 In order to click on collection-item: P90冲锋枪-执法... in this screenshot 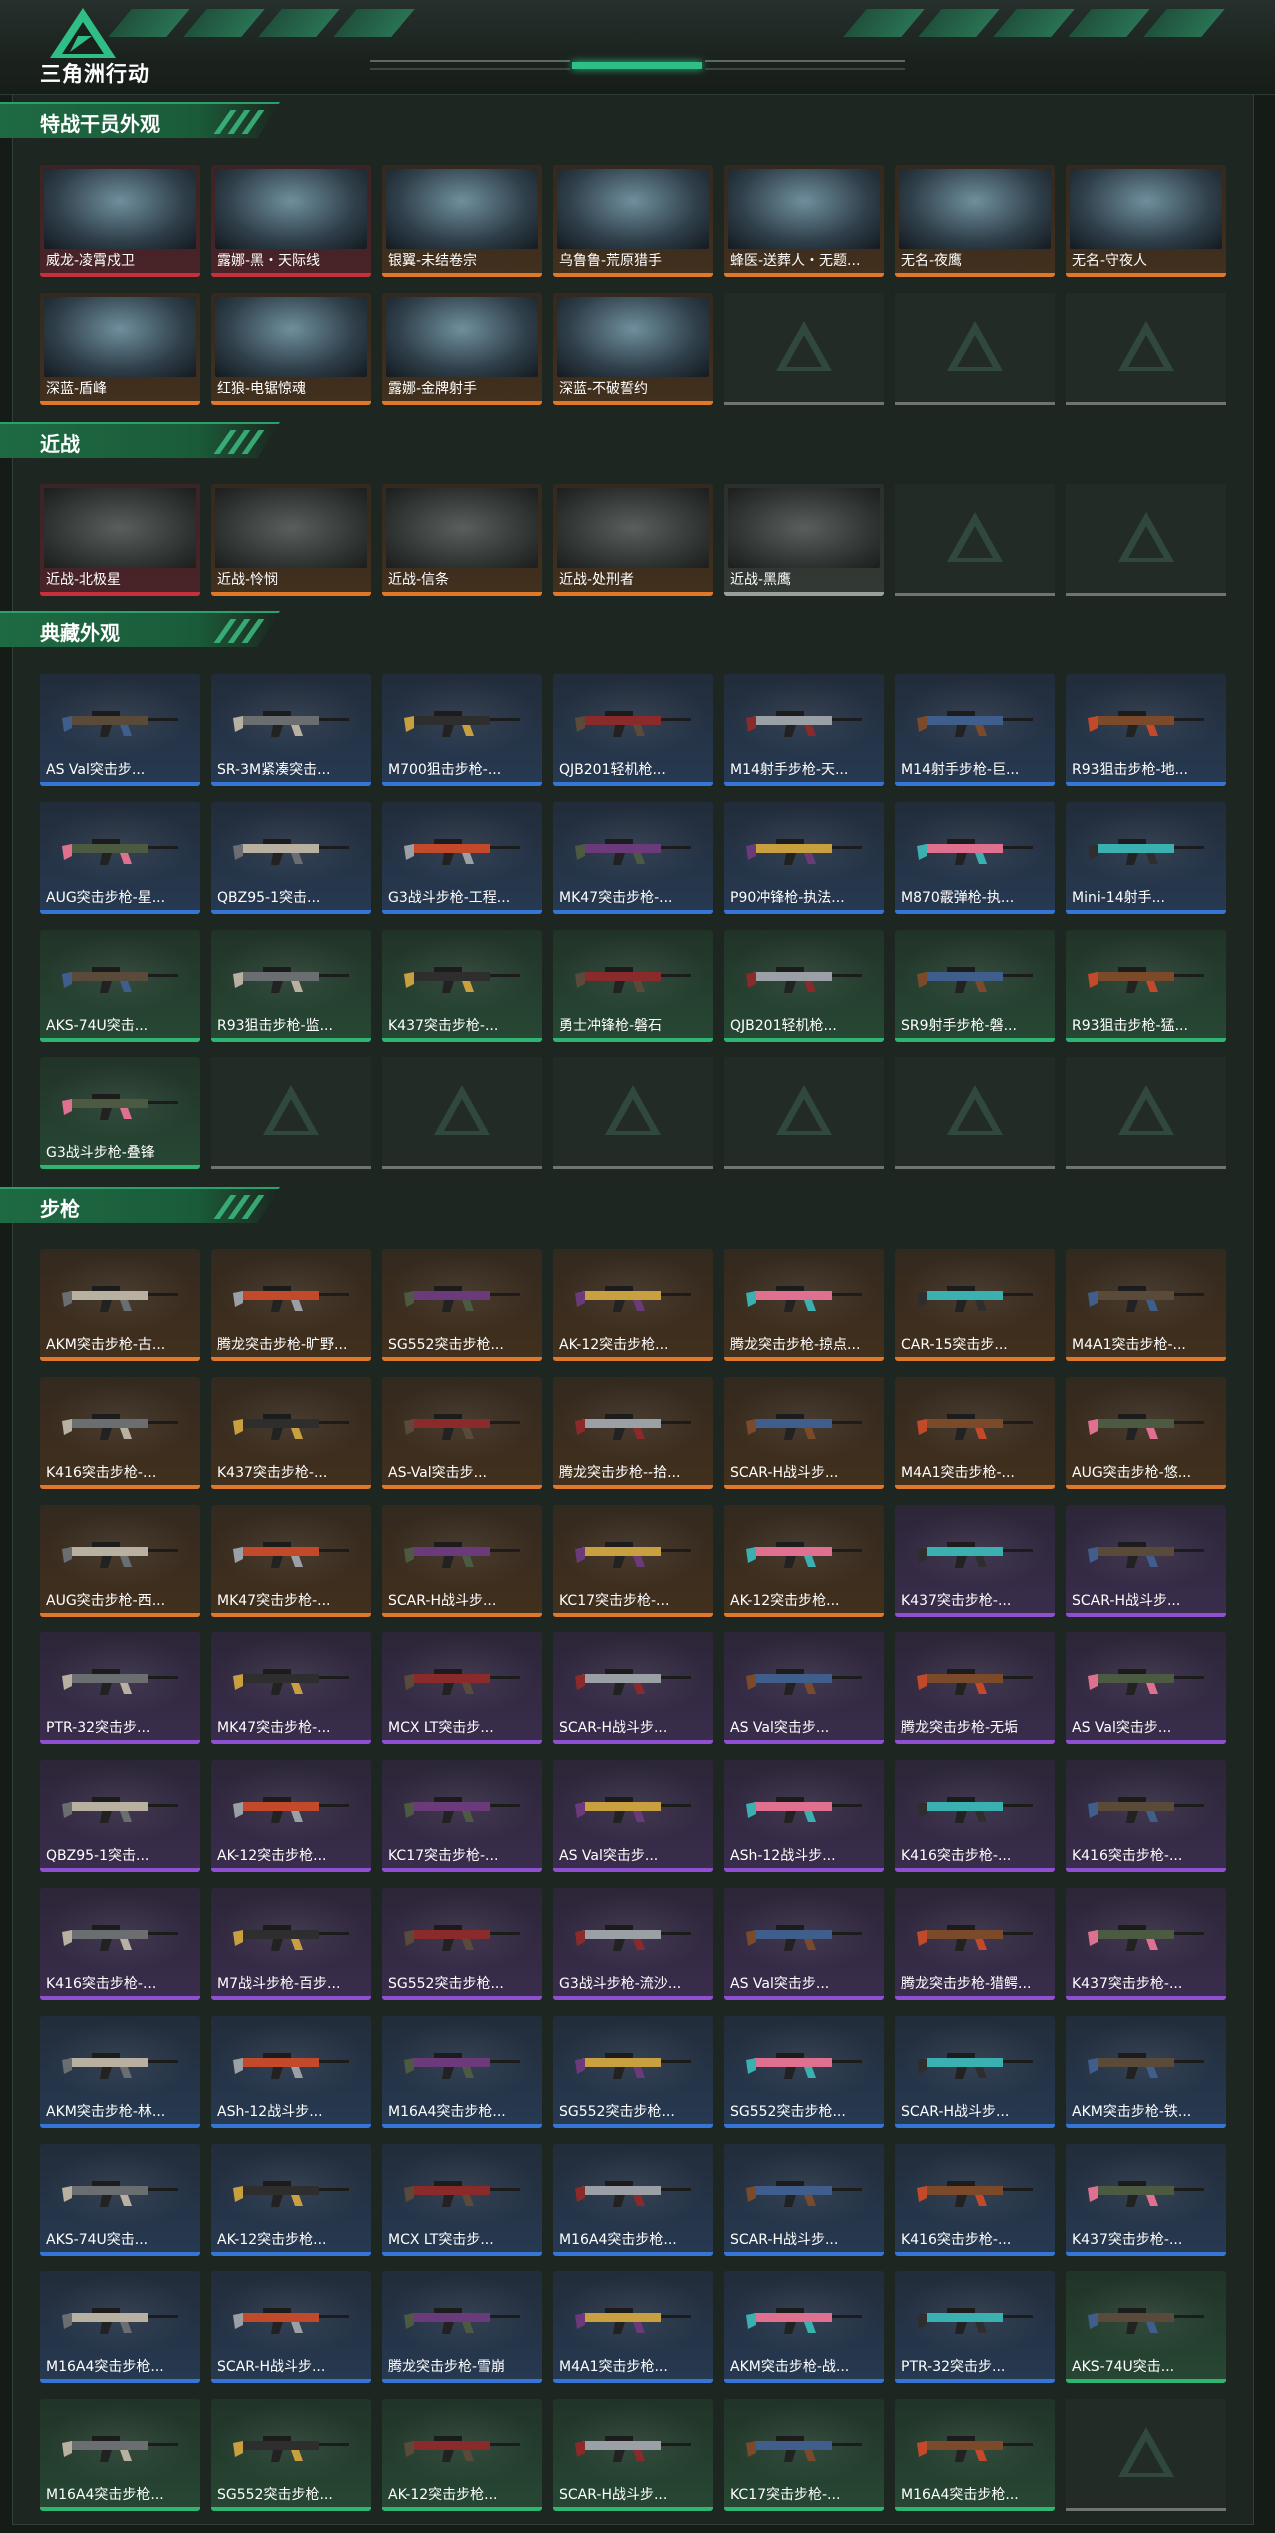, I will do `click(804, 858)`.